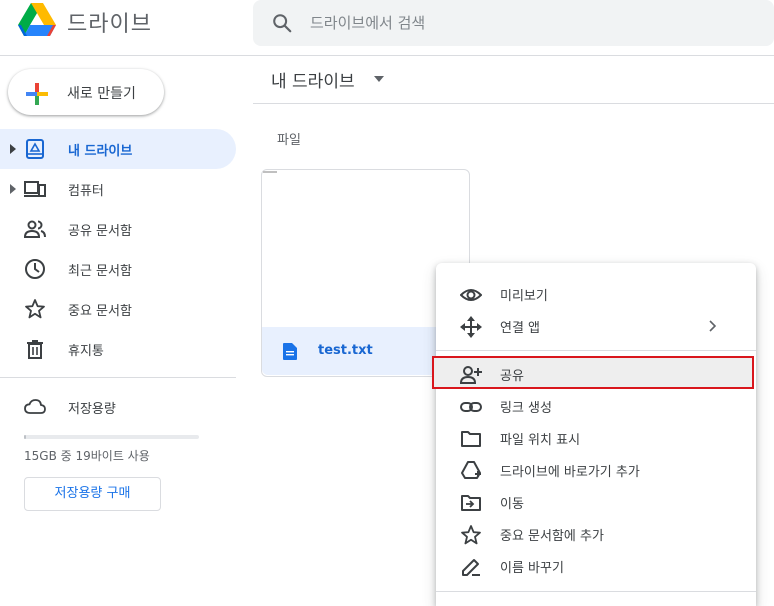 This screenshot has height=606, width=774. I want to click on storage-bar, so click(111, 437).